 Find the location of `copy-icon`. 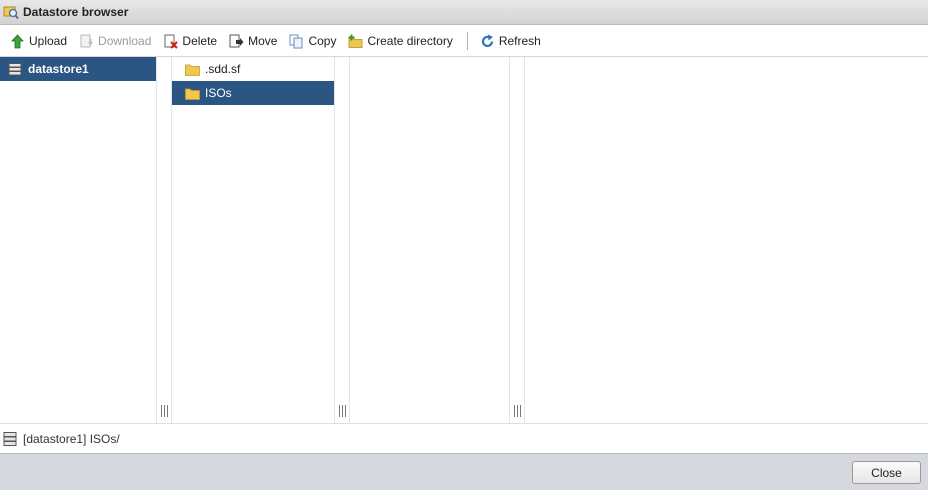

copy-icon is located at coordinates (296, 41).